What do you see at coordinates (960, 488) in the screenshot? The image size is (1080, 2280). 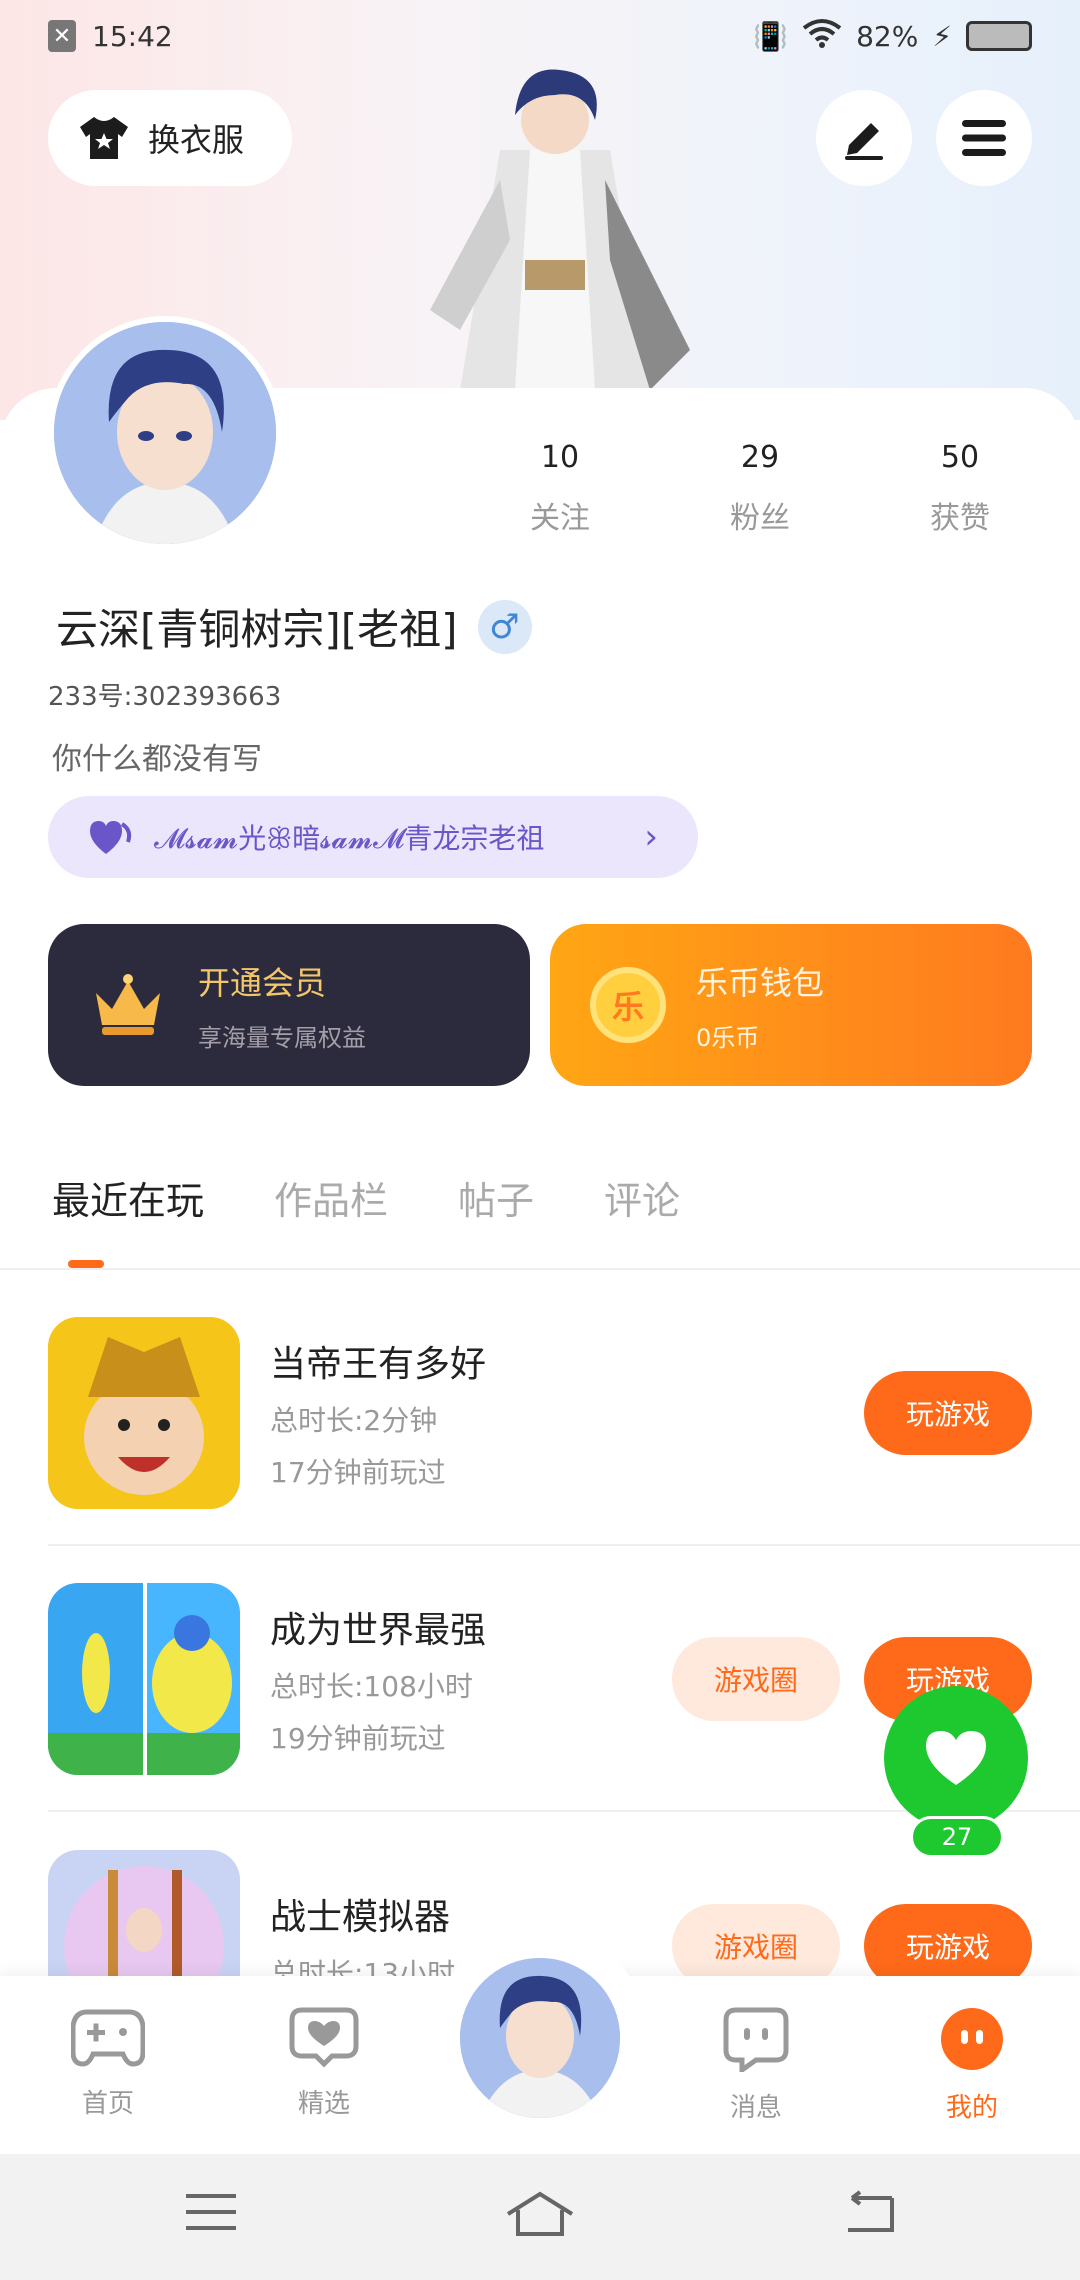 I see `stat-likes: 50 获赞` at bounding box center [960, 488].